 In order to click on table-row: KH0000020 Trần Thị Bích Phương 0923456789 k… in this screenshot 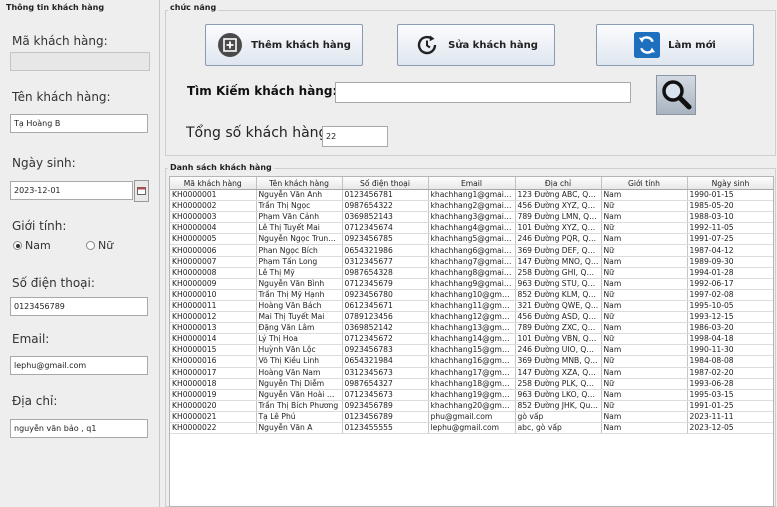, I will do `click(471, 406)`.